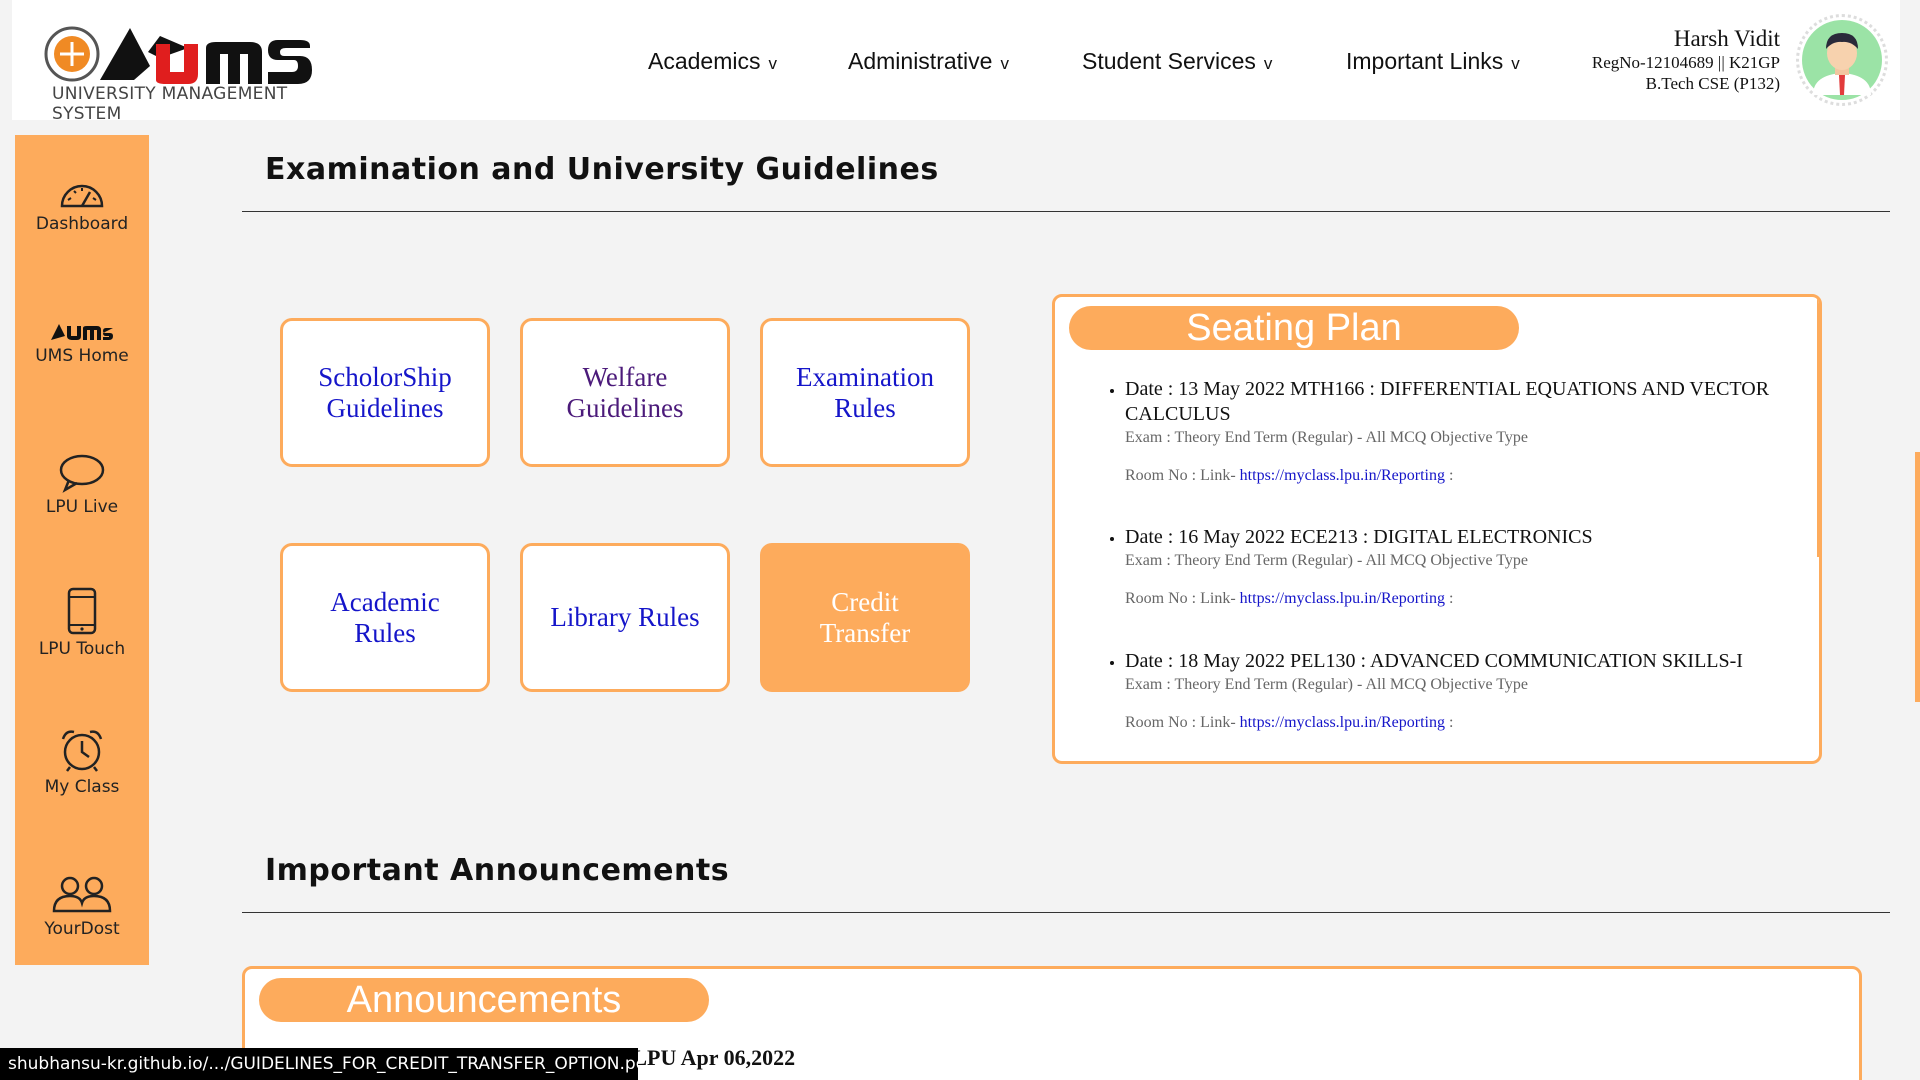 The image size is (1920, 1080). I want to click on tile-scholarship-guidelines: ScholorShip Guidelines, so click(385, 392).